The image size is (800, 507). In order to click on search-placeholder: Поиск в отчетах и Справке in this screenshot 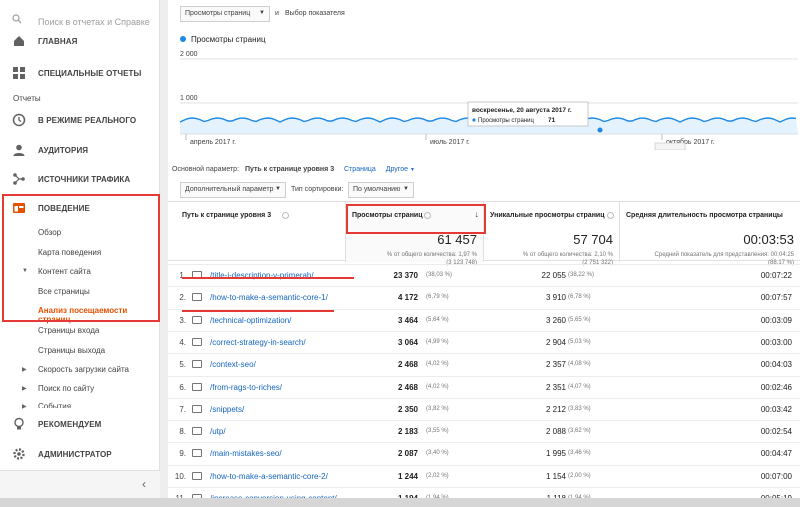, I will do `click(94, 22)`.